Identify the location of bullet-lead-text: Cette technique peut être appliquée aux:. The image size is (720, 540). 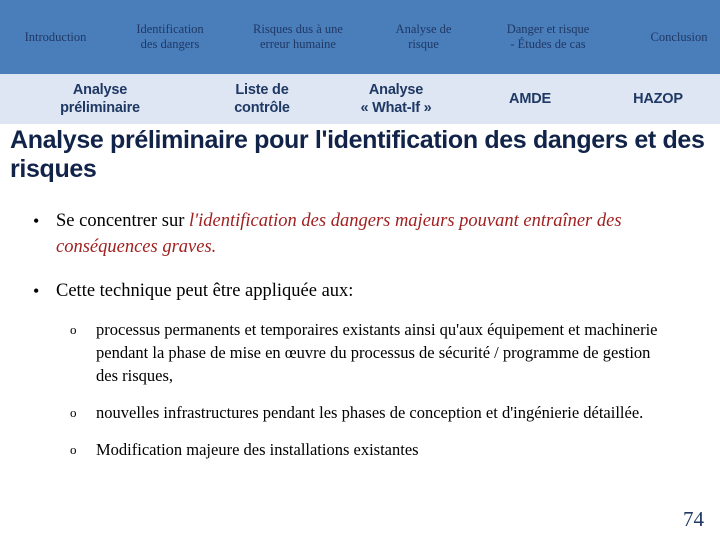
(205, 291).